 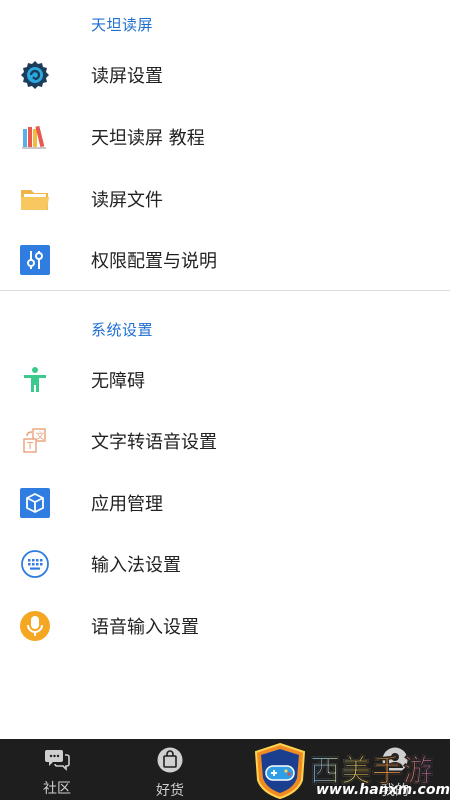 I want to click on menu-item-reader-files: 读屏文件, so click(x=225, y=199).